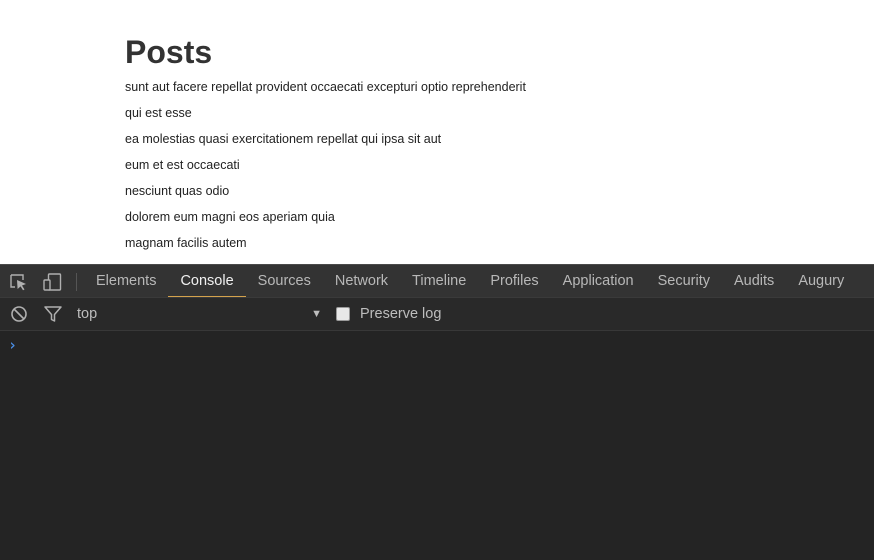  I want to click on toolbar-separator, so click(76, 282).